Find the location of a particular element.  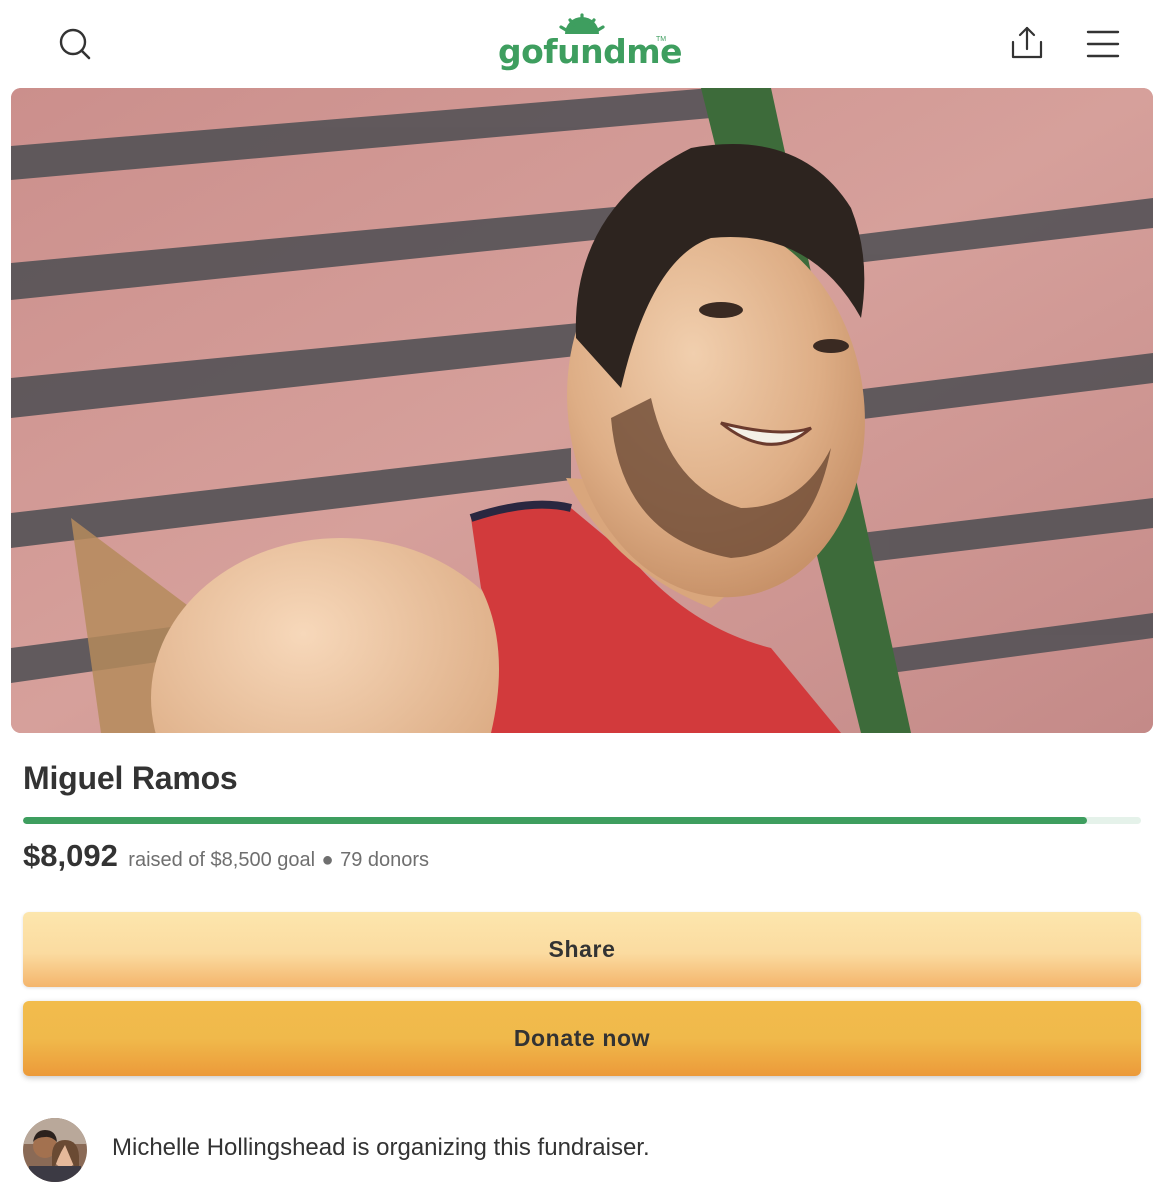

progress-bar-fill is located at coordinates (555, 820).